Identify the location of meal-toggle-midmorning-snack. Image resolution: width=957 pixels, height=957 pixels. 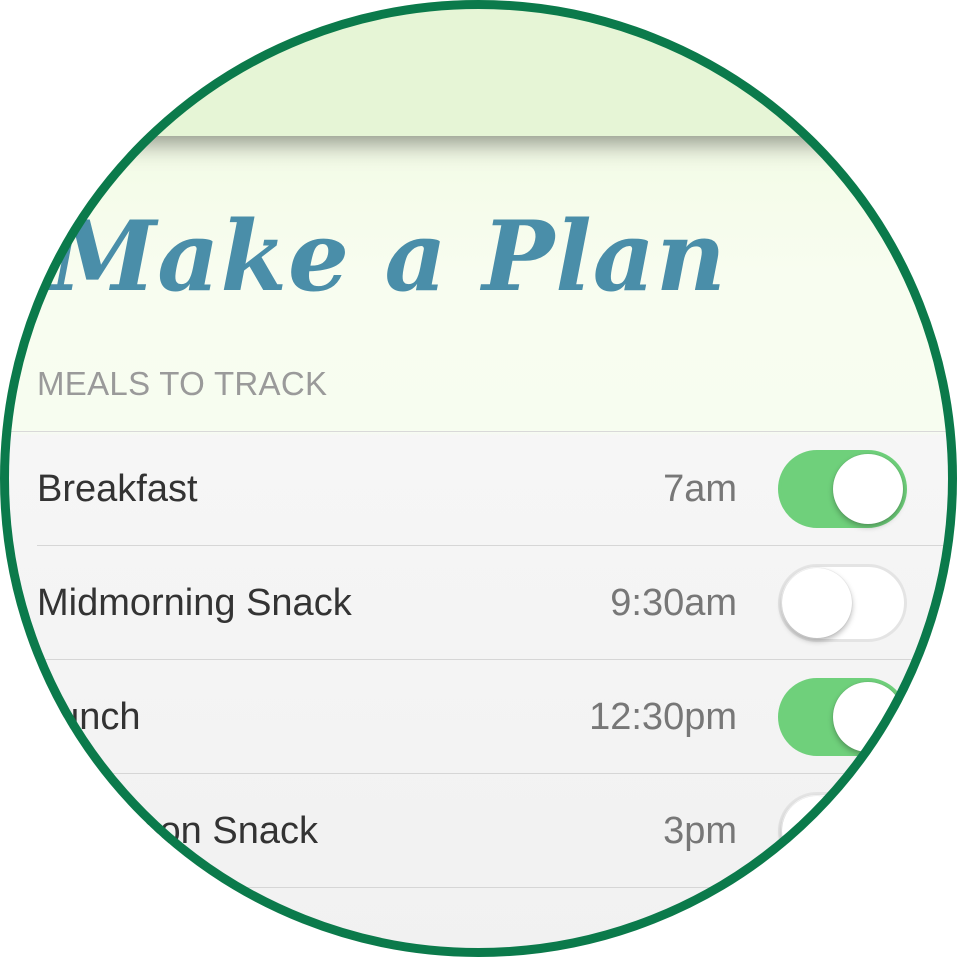
(842, 603).